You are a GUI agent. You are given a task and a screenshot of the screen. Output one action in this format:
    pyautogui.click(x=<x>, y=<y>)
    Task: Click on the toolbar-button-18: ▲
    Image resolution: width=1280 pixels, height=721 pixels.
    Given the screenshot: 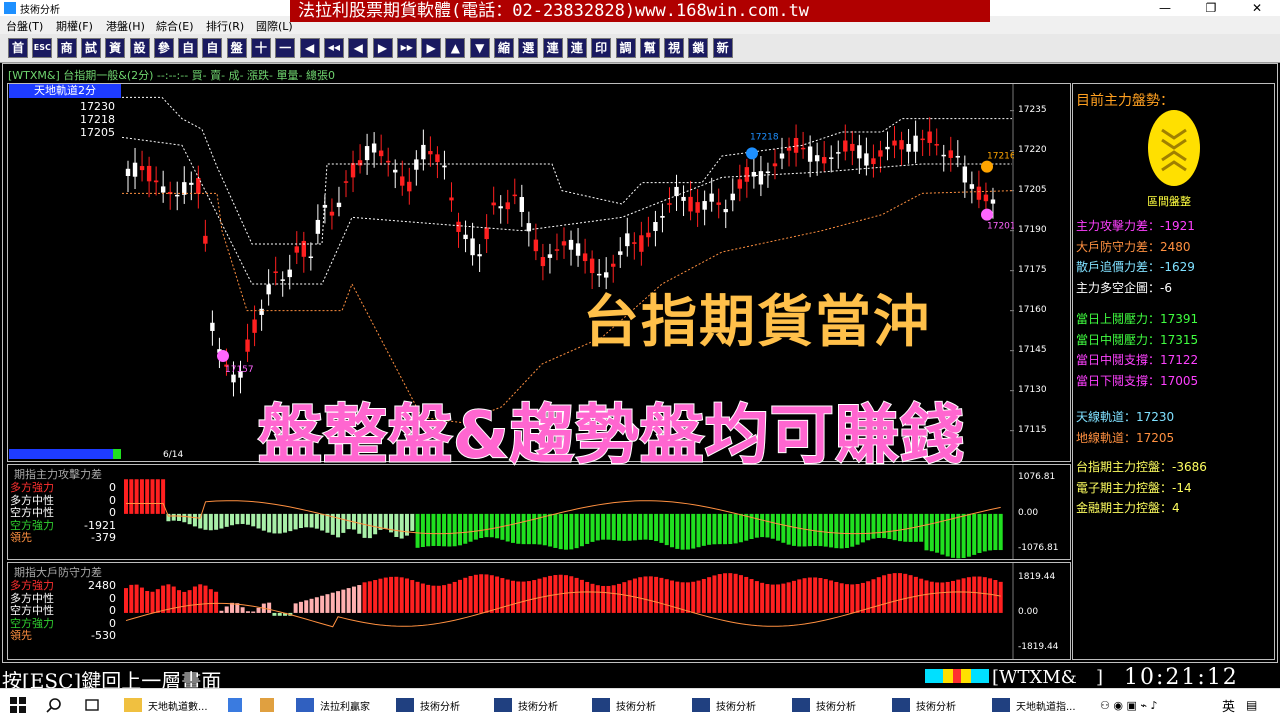 What is the action you would take?
    pyautogui.click(x=455, y=48)
    